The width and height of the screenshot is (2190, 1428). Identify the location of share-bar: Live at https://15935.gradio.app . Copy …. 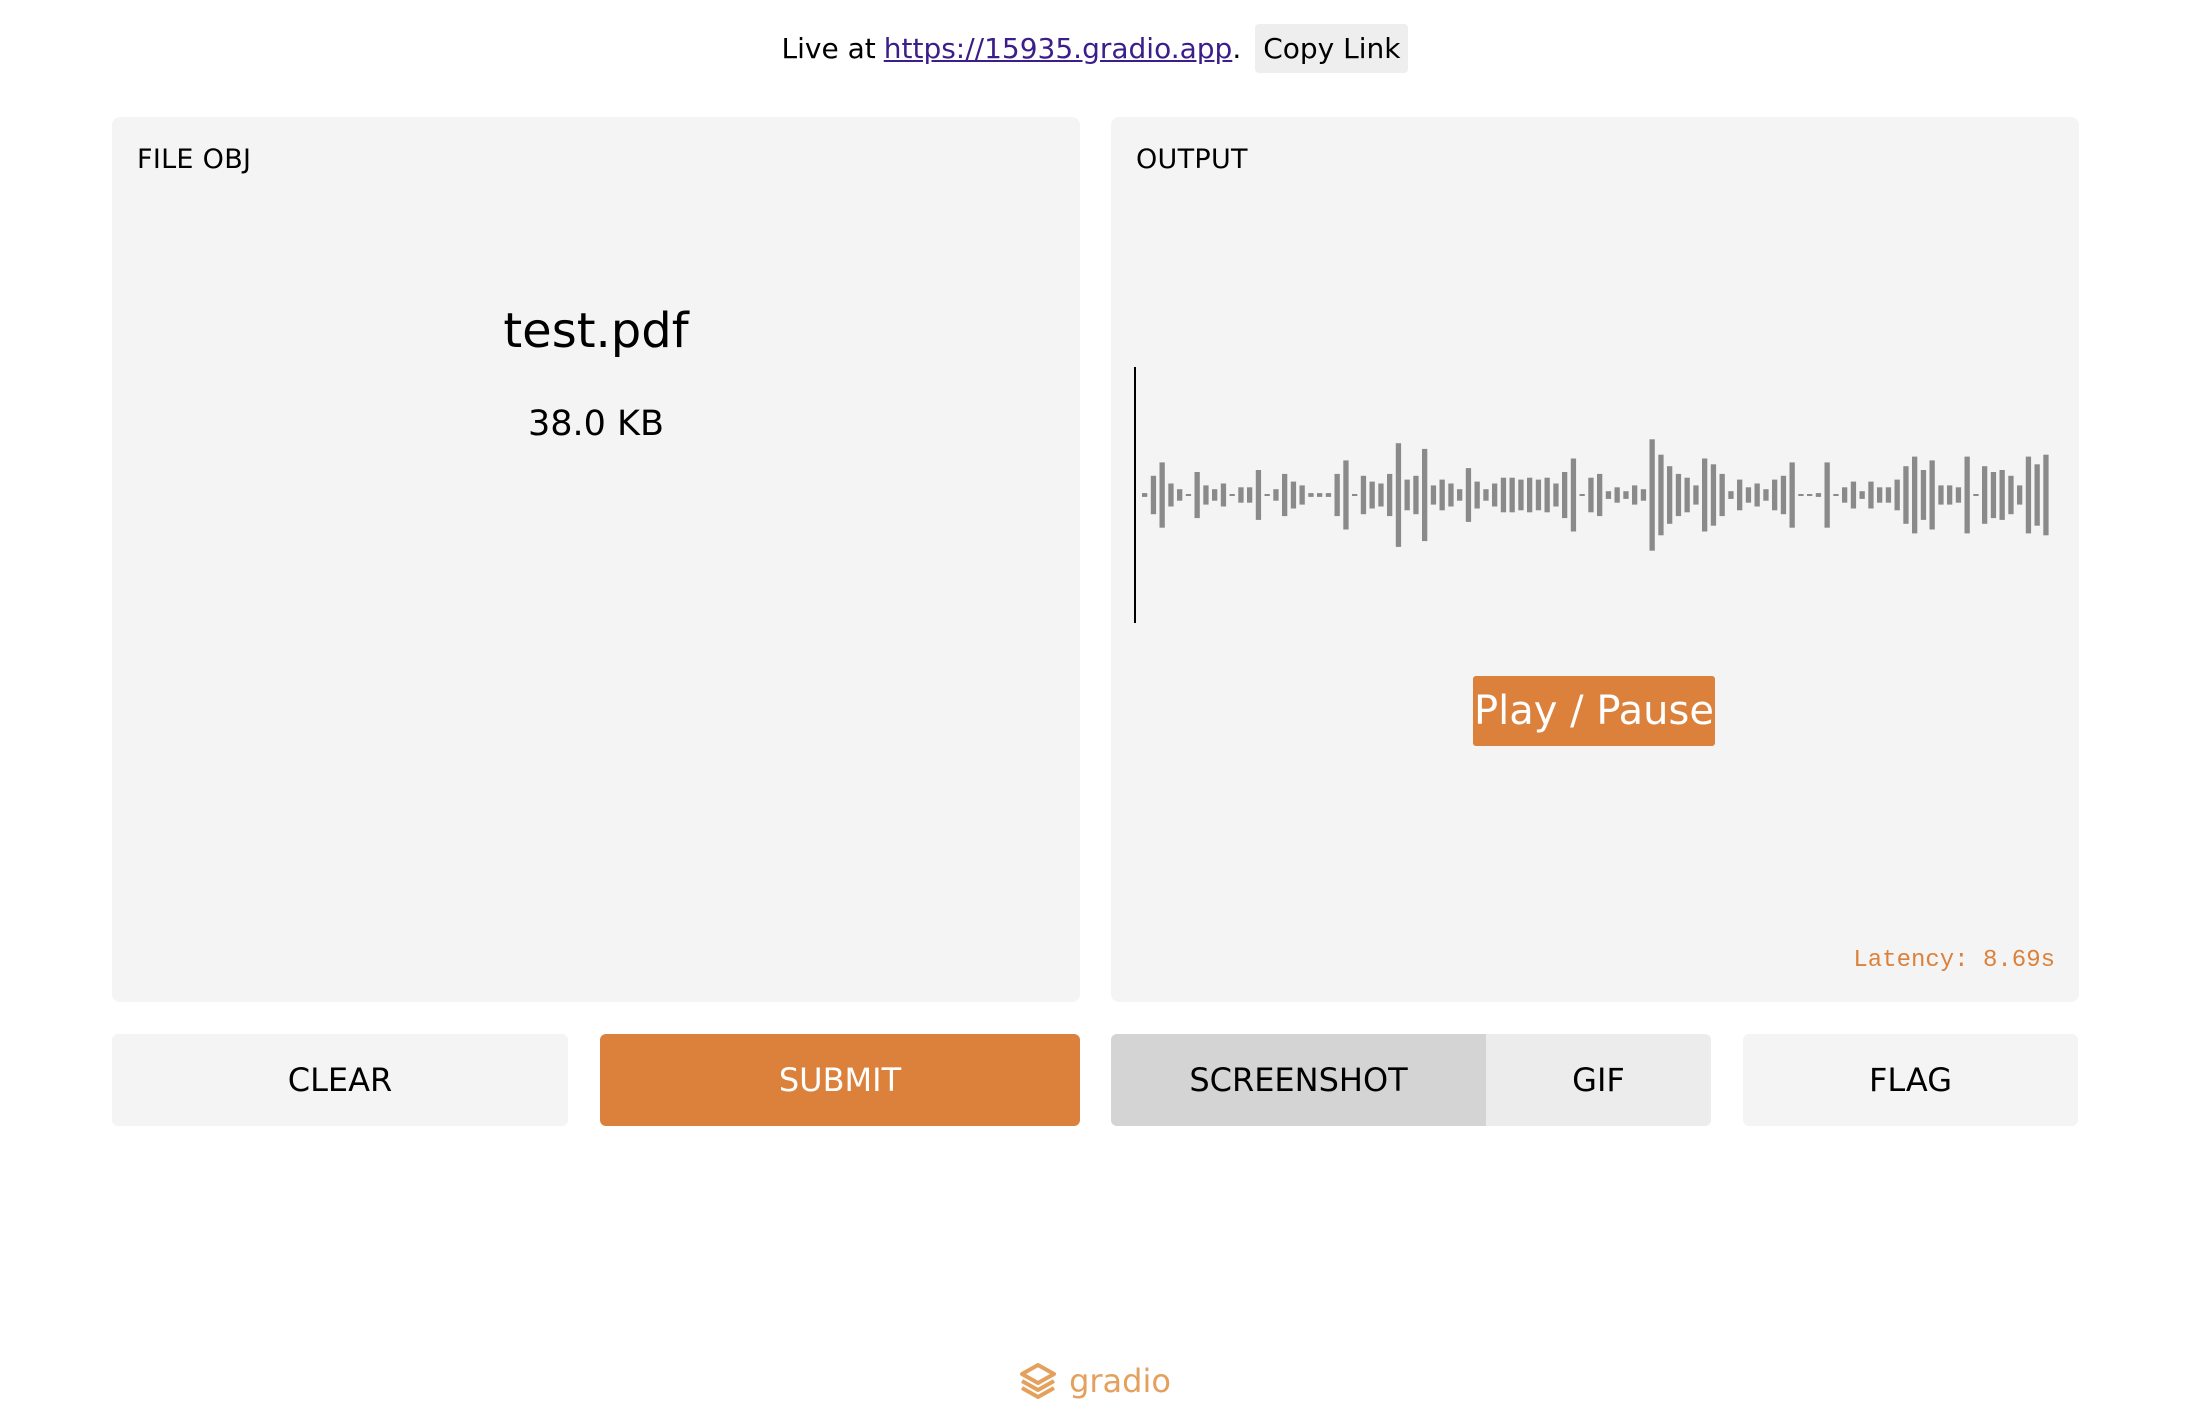
(1095, 48).